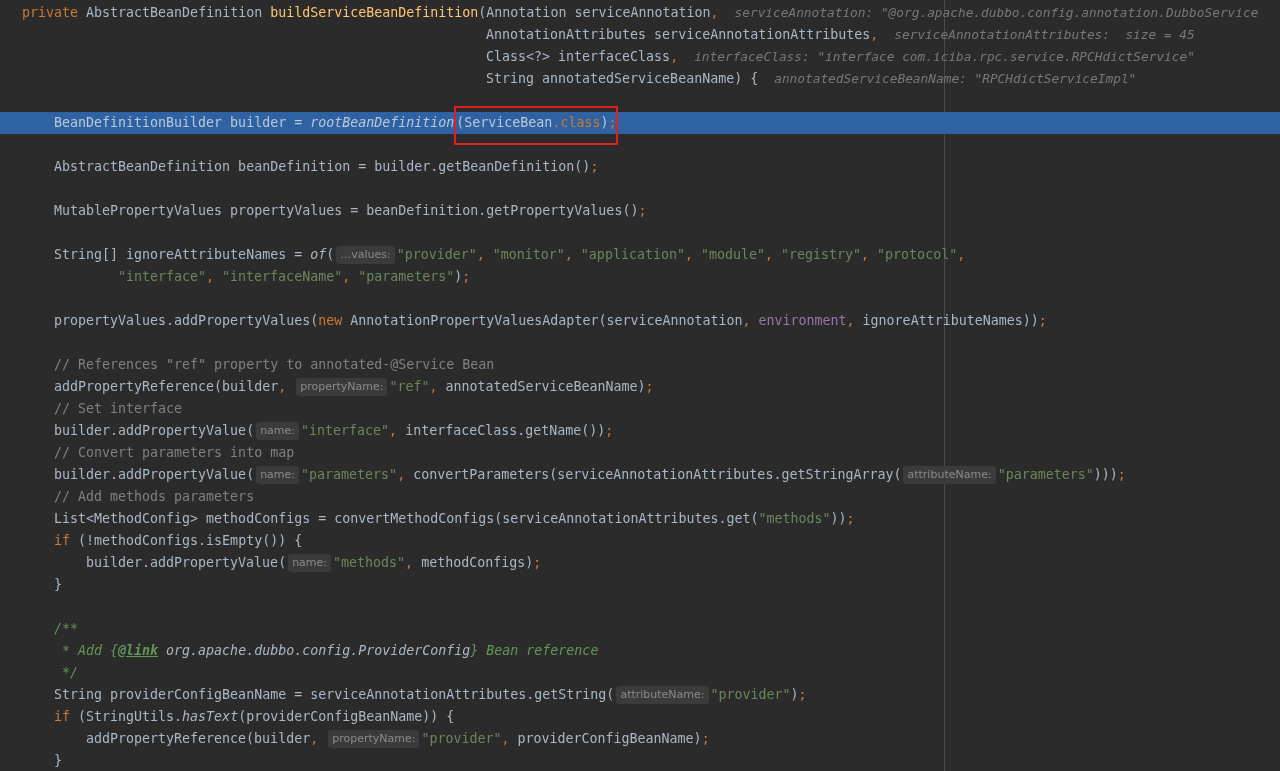 This screenshot has width=1280, height=771. Describe the element at coordinates (190, 541) in the screenshot. I see `code-text: (!methodConfigs.isEmpty()) {` at that location.